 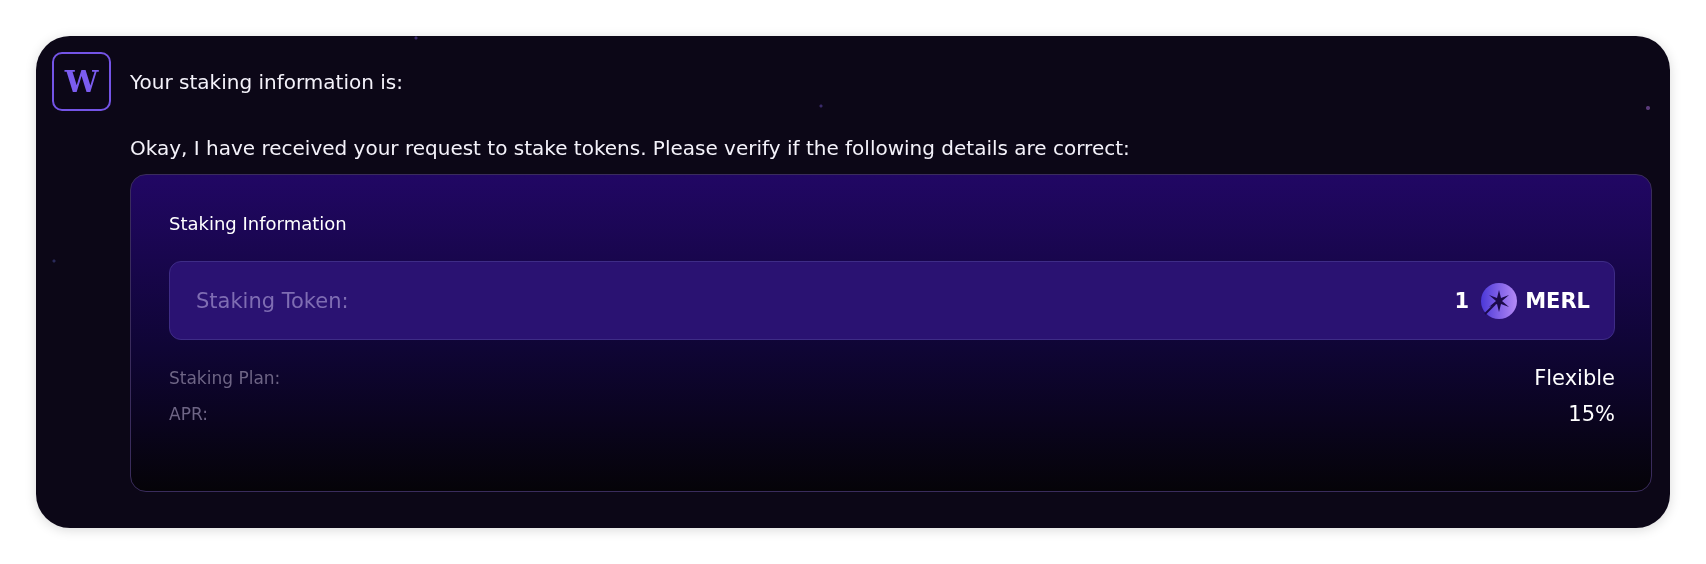 What do you see at coordinates (273, 300) in the screenshot?
I see `token-label: Staking Token:` at bounding box center [273, 300].